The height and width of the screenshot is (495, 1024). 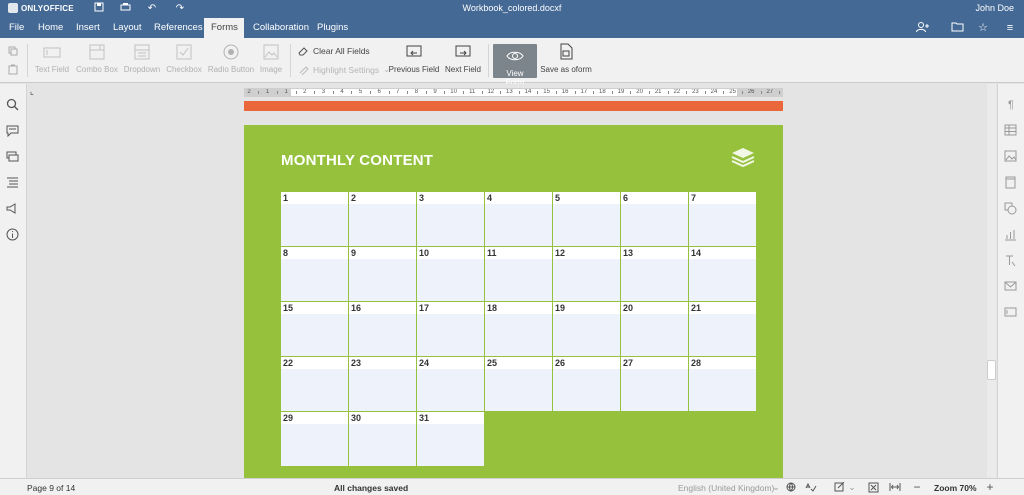 I want to click on save-as-oform-button: Save as oform, so click(x=566, y=58).